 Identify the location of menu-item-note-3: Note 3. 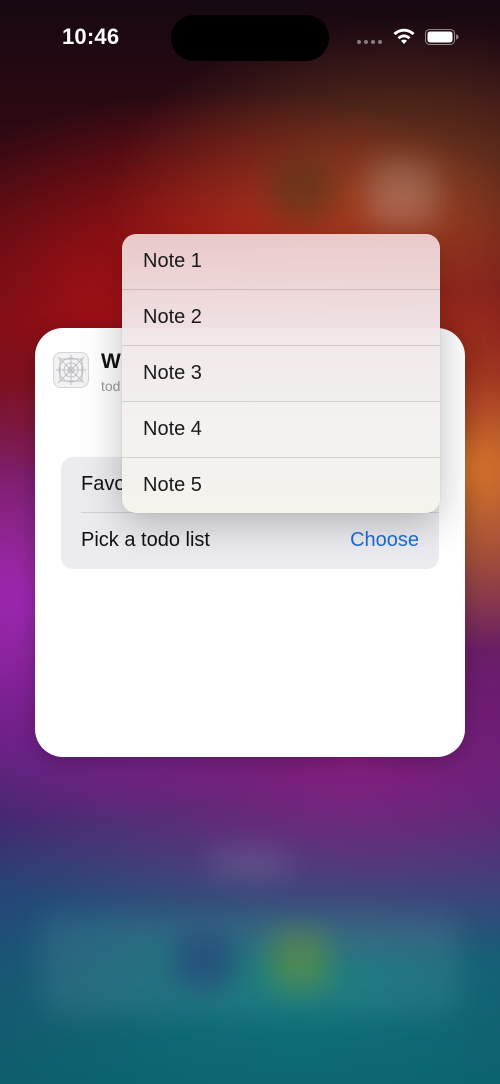
(281, 374).